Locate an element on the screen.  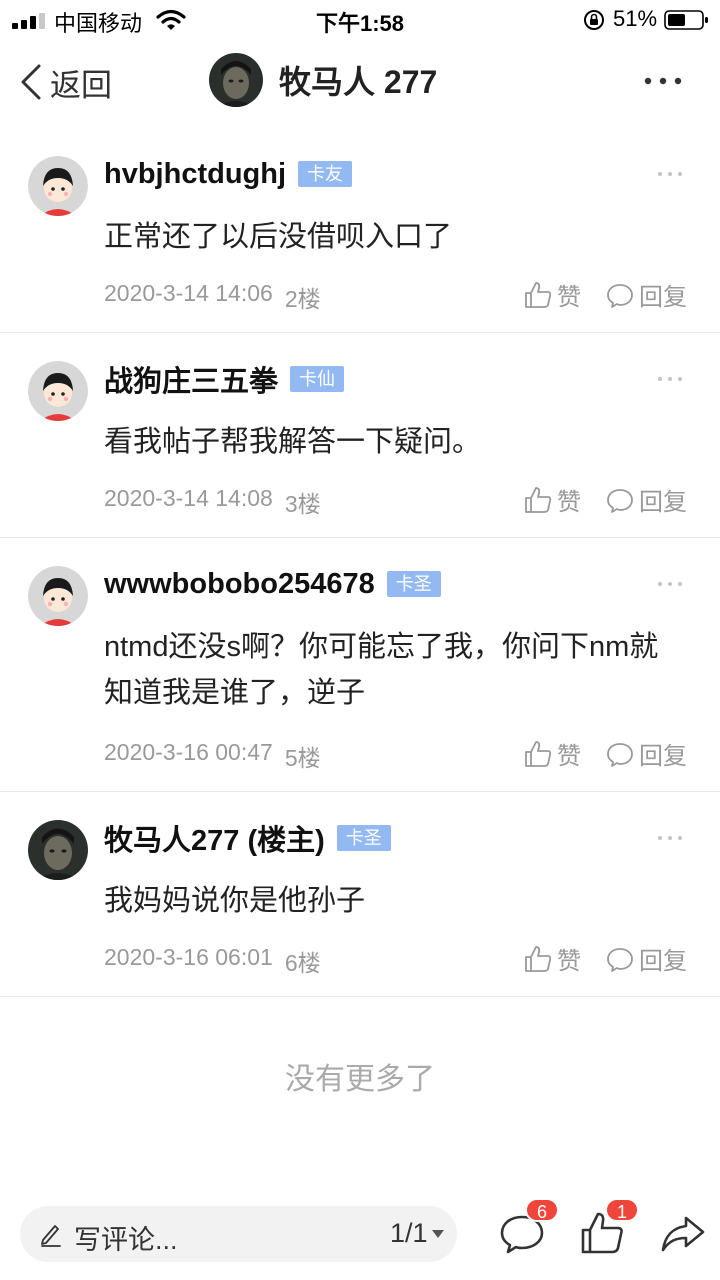
battery-percent: 51% is located at coordinates (635, 18).